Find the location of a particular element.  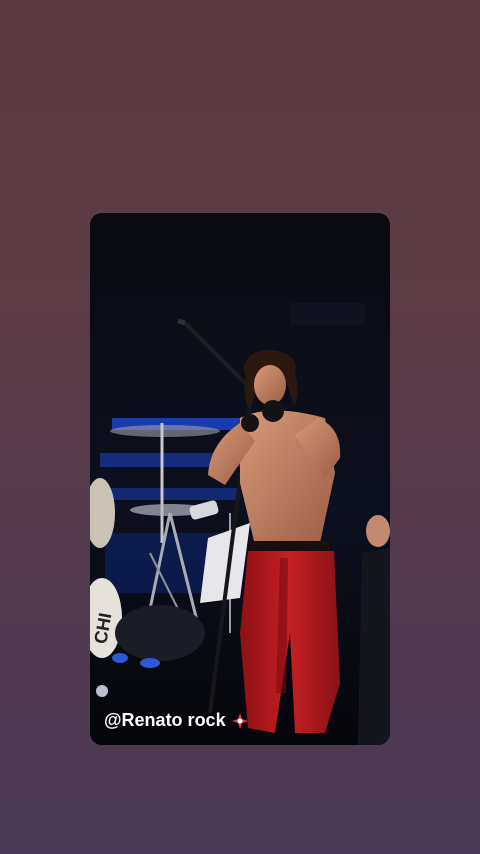

blue-stage-light is located at coordinates (175, 494).